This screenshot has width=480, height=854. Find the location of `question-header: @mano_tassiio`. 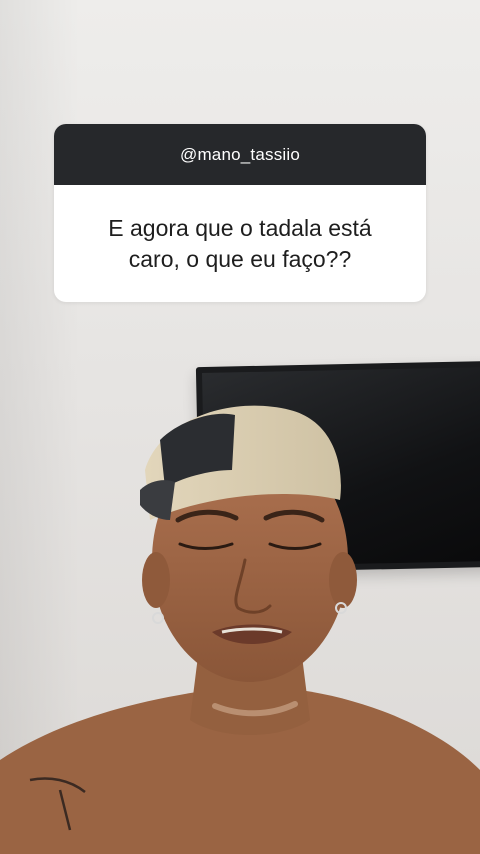

question-header: @mano_tassiio is located at coordinates (240, 154).